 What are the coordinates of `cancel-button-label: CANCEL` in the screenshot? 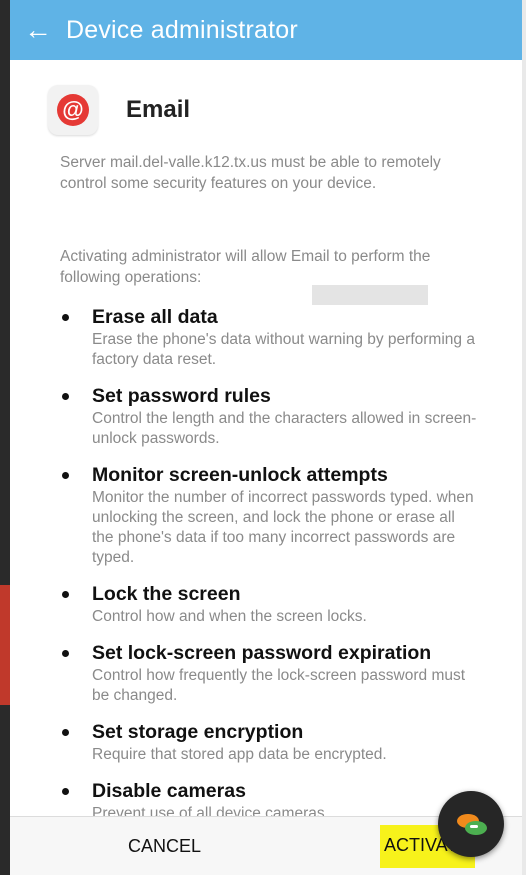 It's located at (165, 845).